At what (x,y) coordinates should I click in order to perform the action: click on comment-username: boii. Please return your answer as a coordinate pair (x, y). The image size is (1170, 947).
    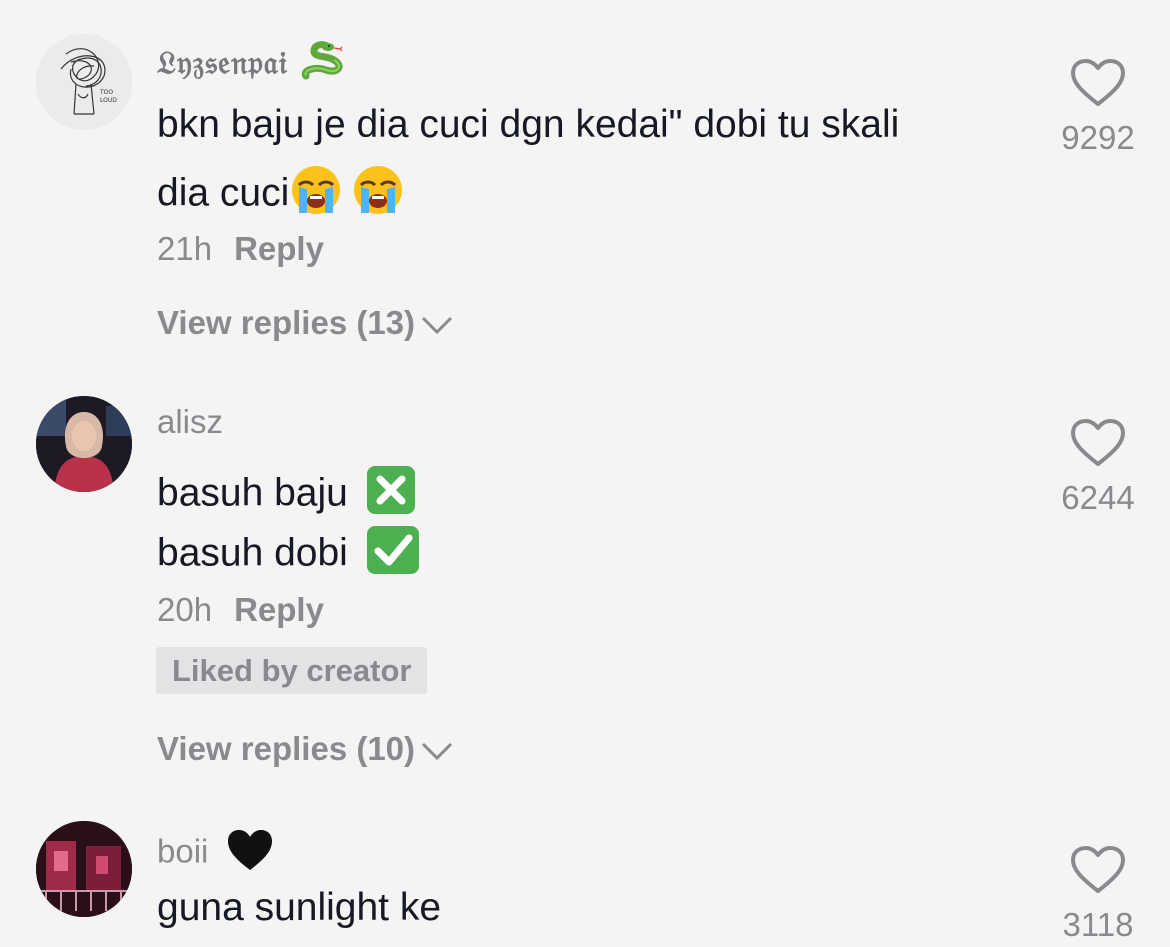
    Looking at the image, I should click on (215, 854).